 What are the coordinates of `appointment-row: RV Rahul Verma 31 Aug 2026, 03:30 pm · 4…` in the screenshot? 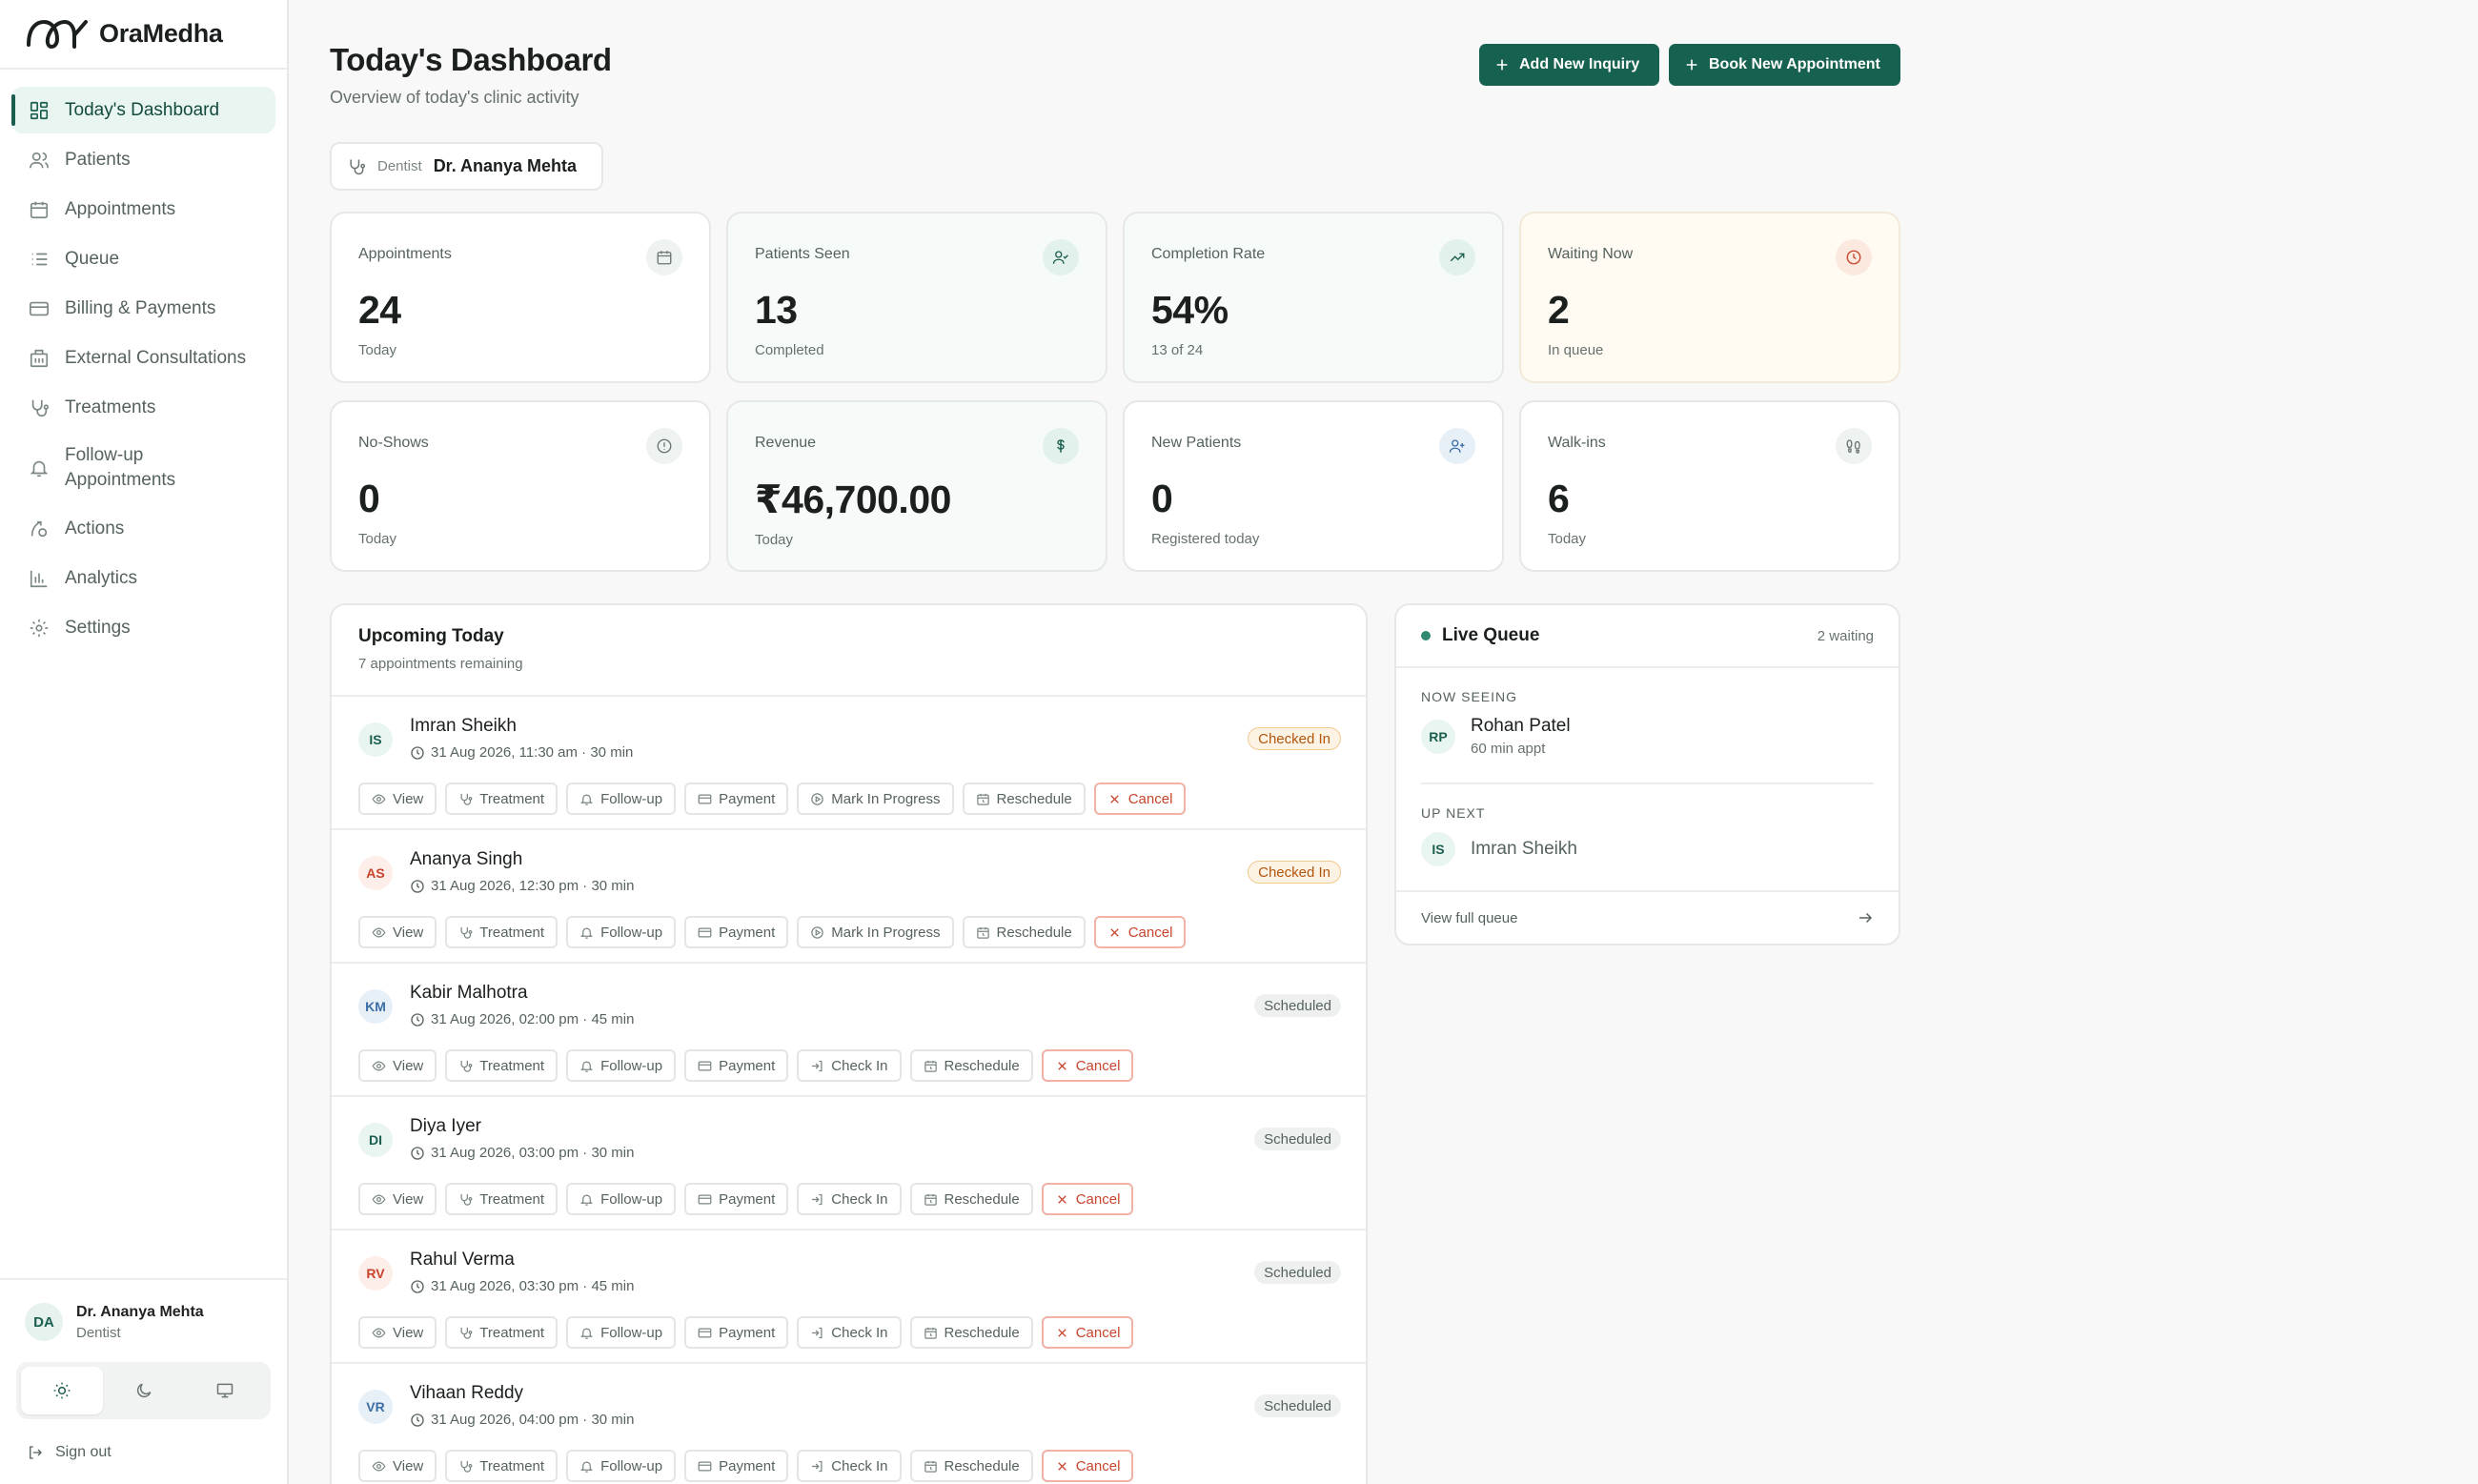 It's located at (849, 1297).